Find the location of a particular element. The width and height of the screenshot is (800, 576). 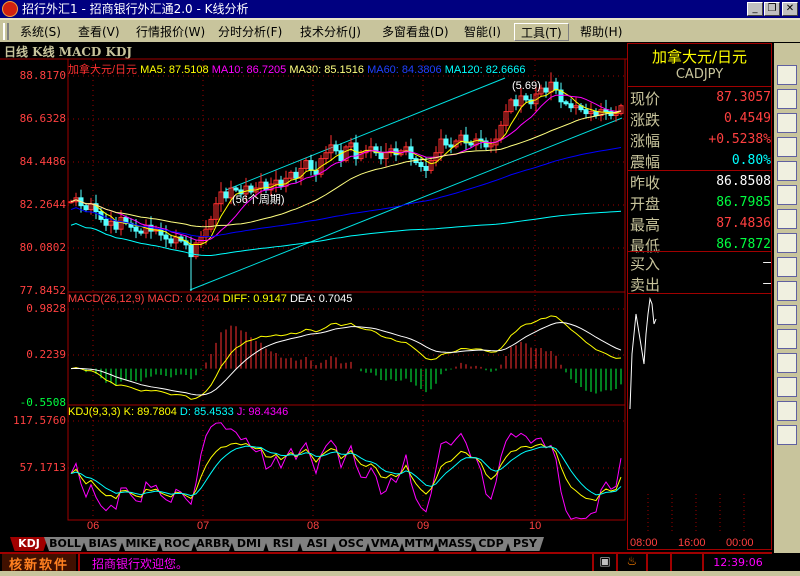

time-label: 16:00 is located at coordinates (692, 543).